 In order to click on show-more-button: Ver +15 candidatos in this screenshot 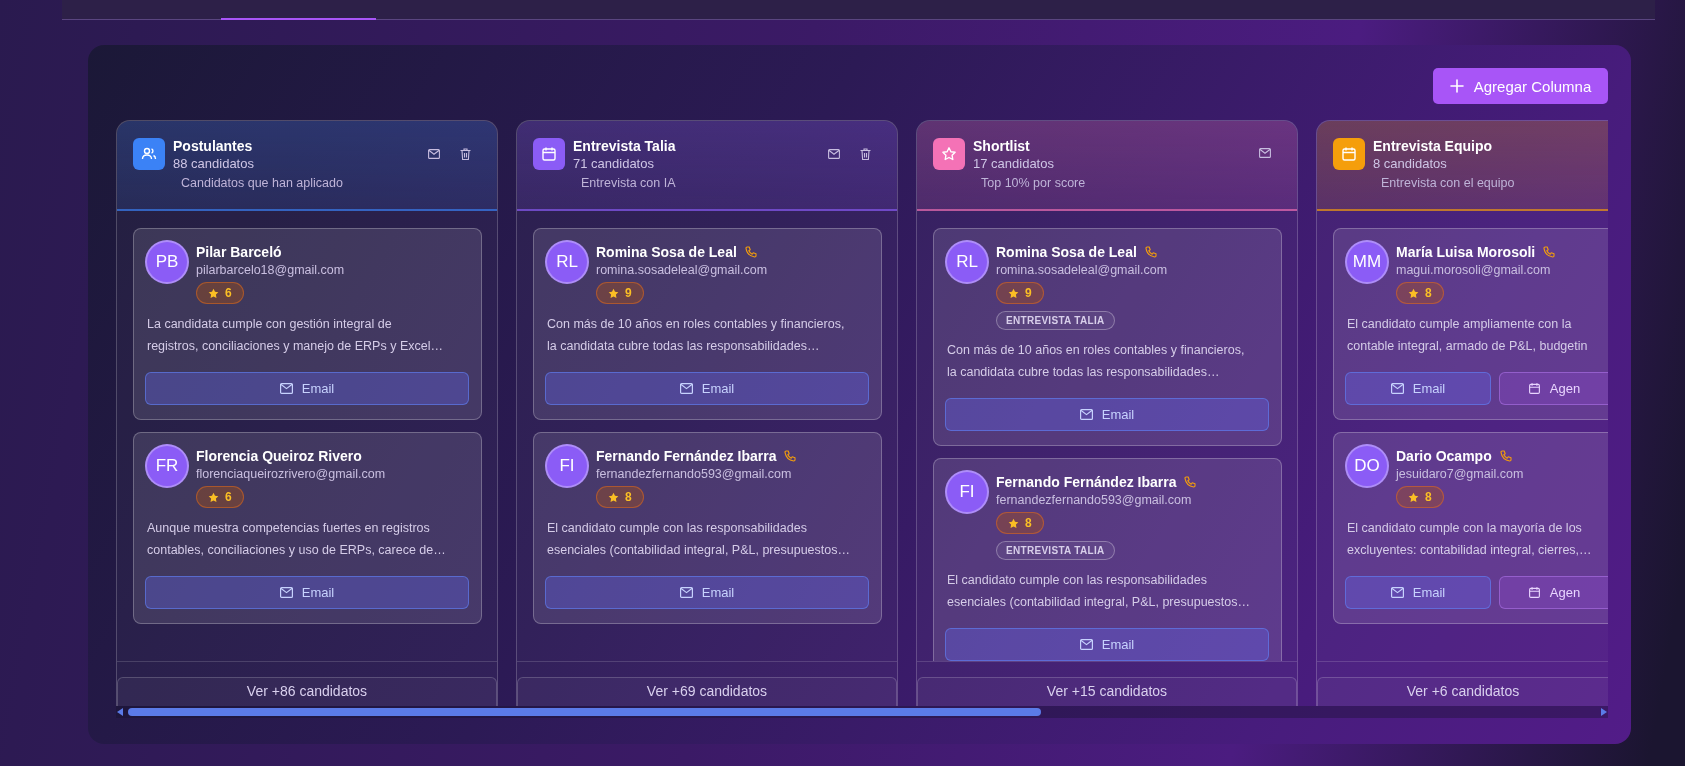, I will do `click(1107, 691)`.